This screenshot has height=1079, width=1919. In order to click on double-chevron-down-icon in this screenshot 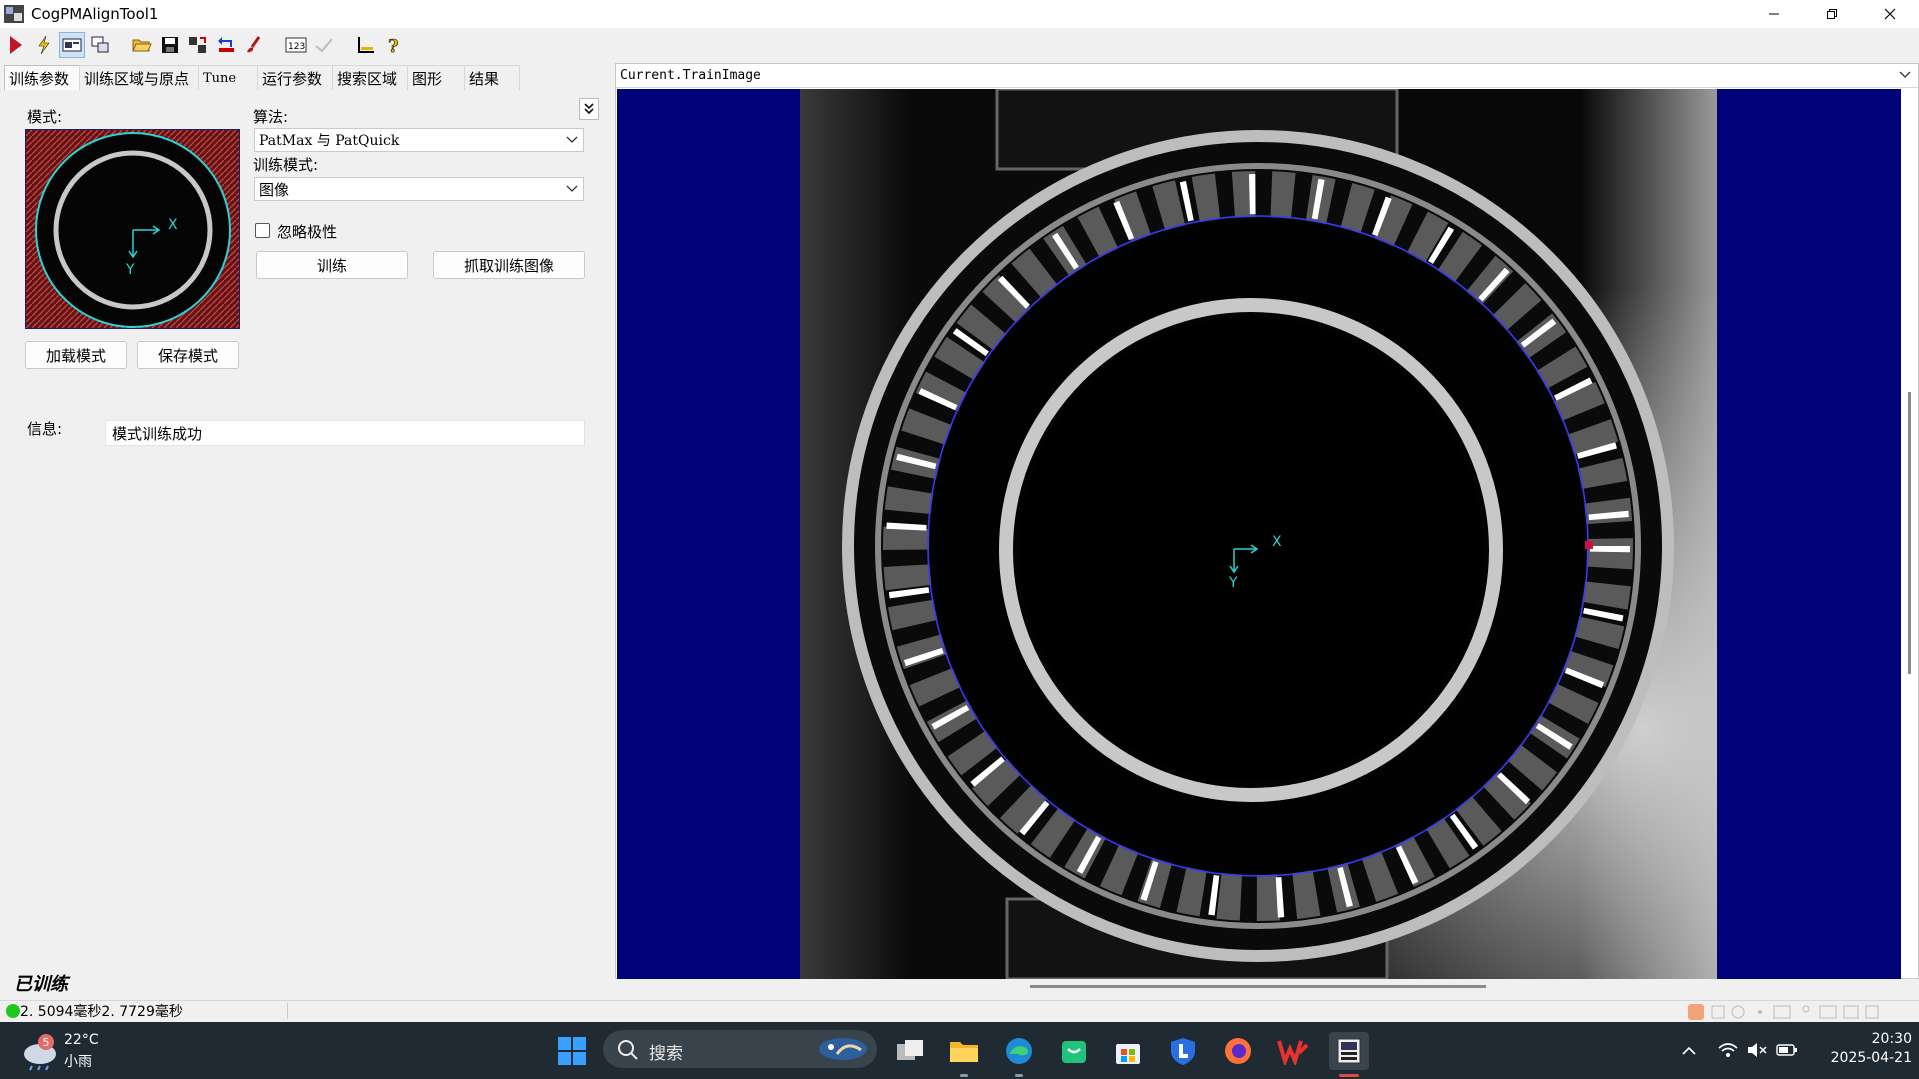, I will do `click(589, 109)`.